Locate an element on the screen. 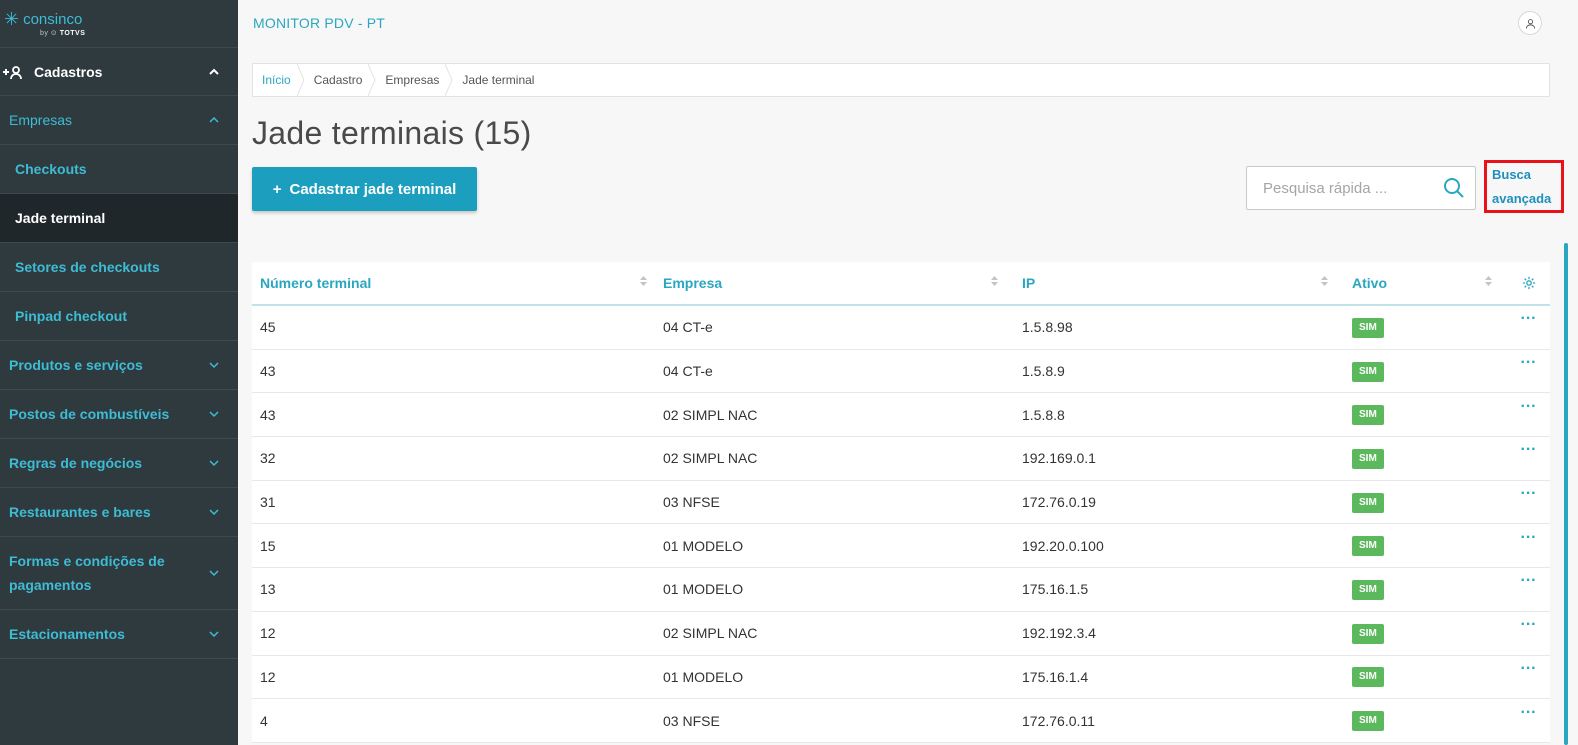  add-user-icon is located at coordinates (15, 72).